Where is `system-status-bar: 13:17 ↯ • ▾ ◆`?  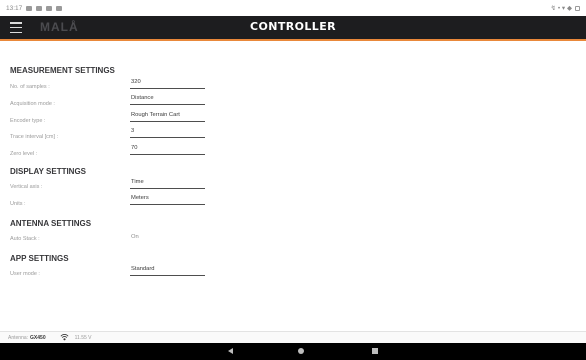 system-status-bar: 13:17 ↯ • ▾ ◆ is located at coordinates (293, 8).